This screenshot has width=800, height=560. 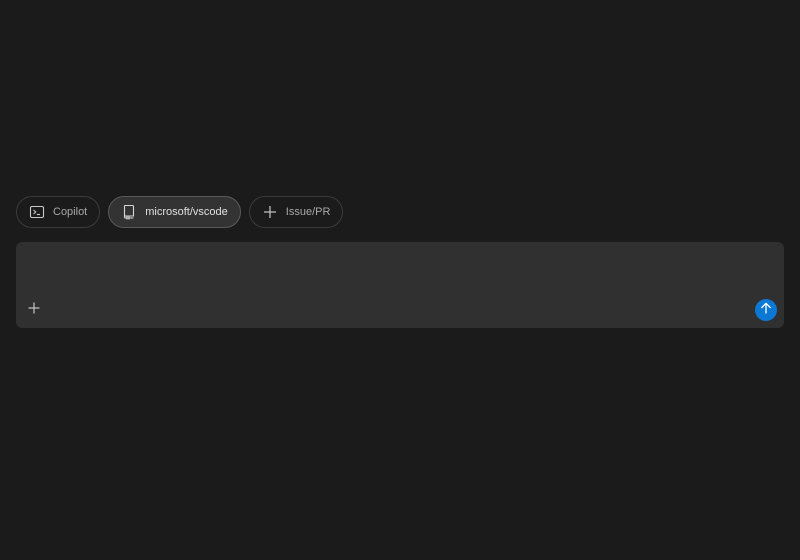 I want to click on chat-input, so click(x=400, y=274).